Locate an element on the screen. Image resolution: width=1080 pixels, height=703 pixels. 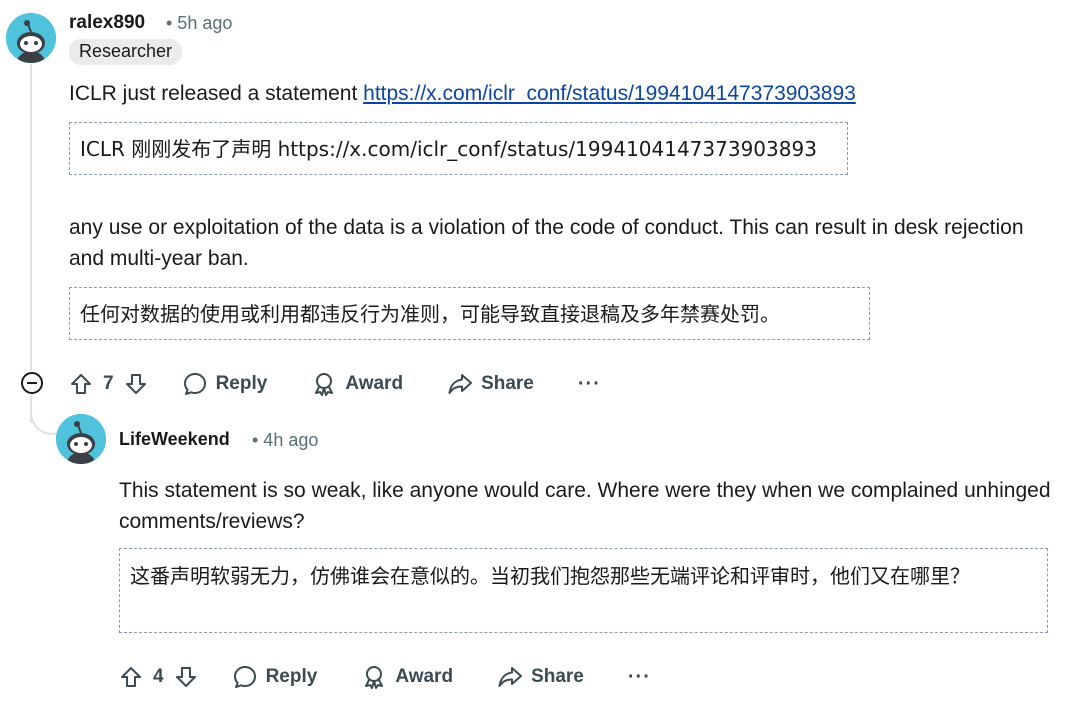
comment-timestamp: • 4h ago is located at coordinates (285, 440).